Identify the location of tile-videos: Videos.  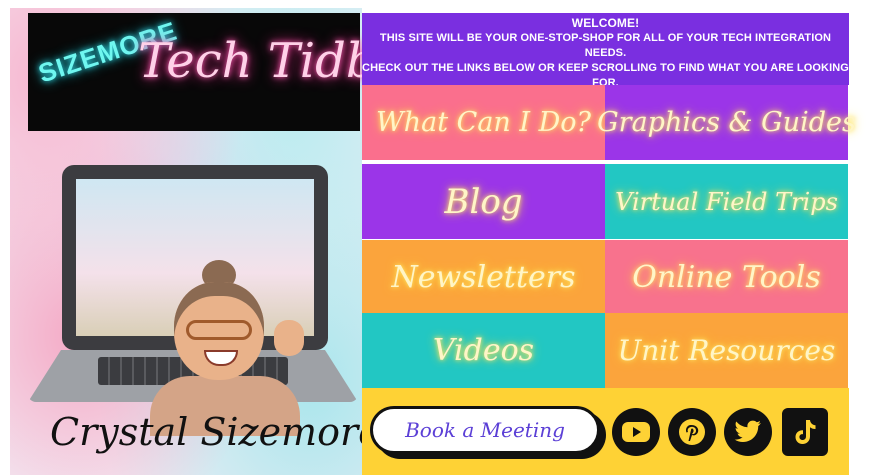
(483, 350).